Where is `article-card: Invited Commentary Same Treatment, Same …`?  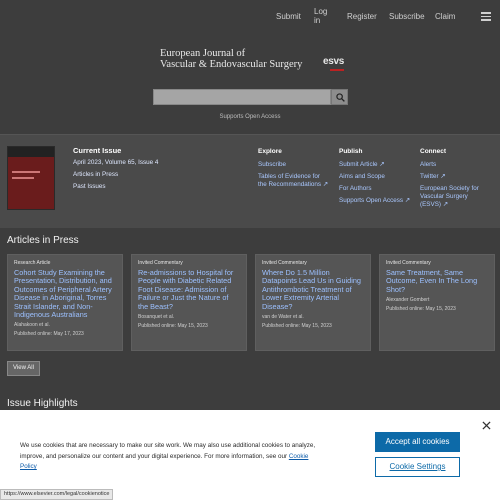 article-card: Invited Commentary Same Treatment, Same … is located at coordinates (437, 302).